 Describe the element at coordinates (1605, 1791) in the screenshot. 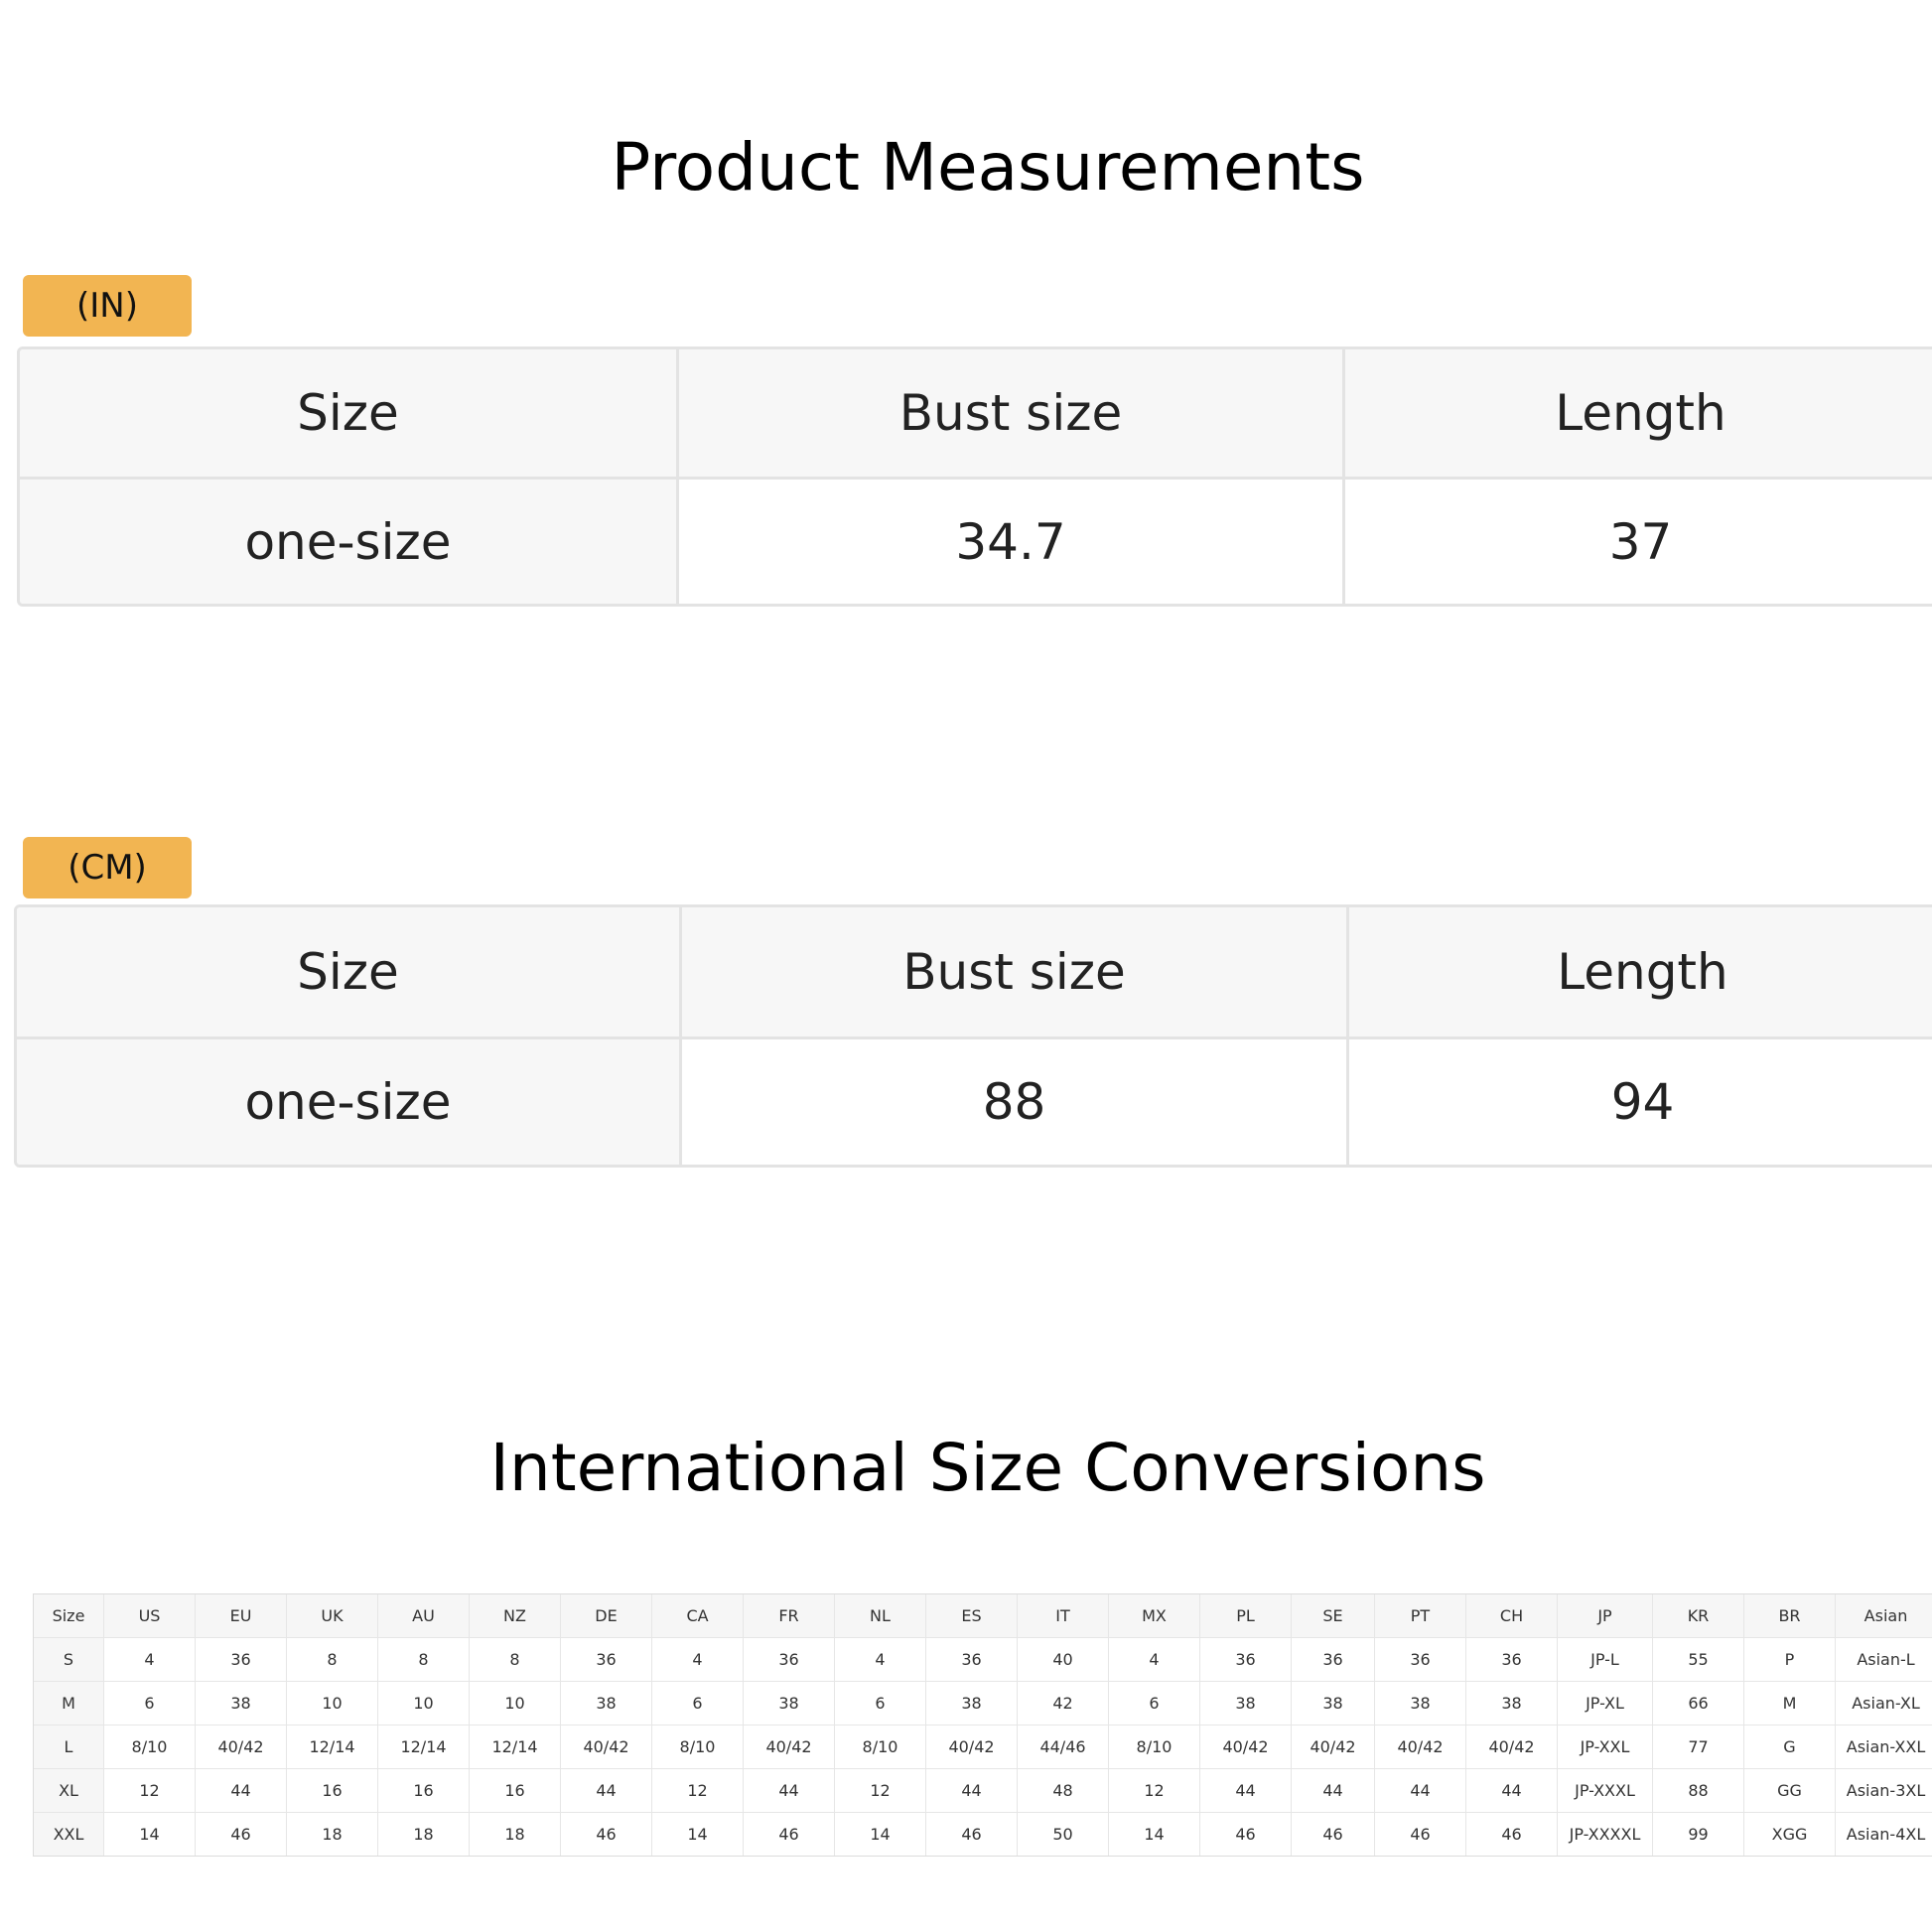

I see `table-cell: JP-XXXL` at that location.